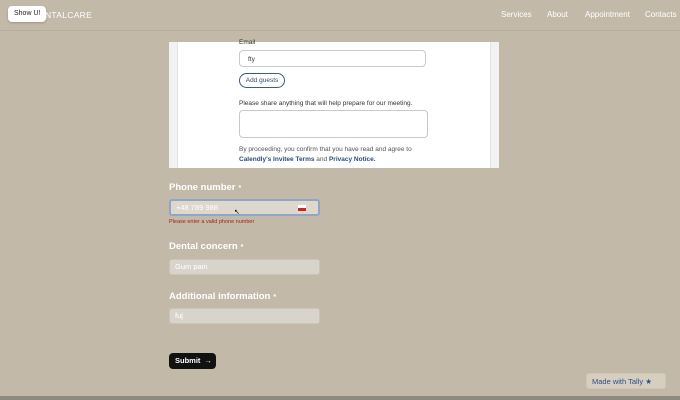 This screenshot has width=680, height=400. I want to click on made-with-tally-badge: Made with Tally ★, so click(626, 381).